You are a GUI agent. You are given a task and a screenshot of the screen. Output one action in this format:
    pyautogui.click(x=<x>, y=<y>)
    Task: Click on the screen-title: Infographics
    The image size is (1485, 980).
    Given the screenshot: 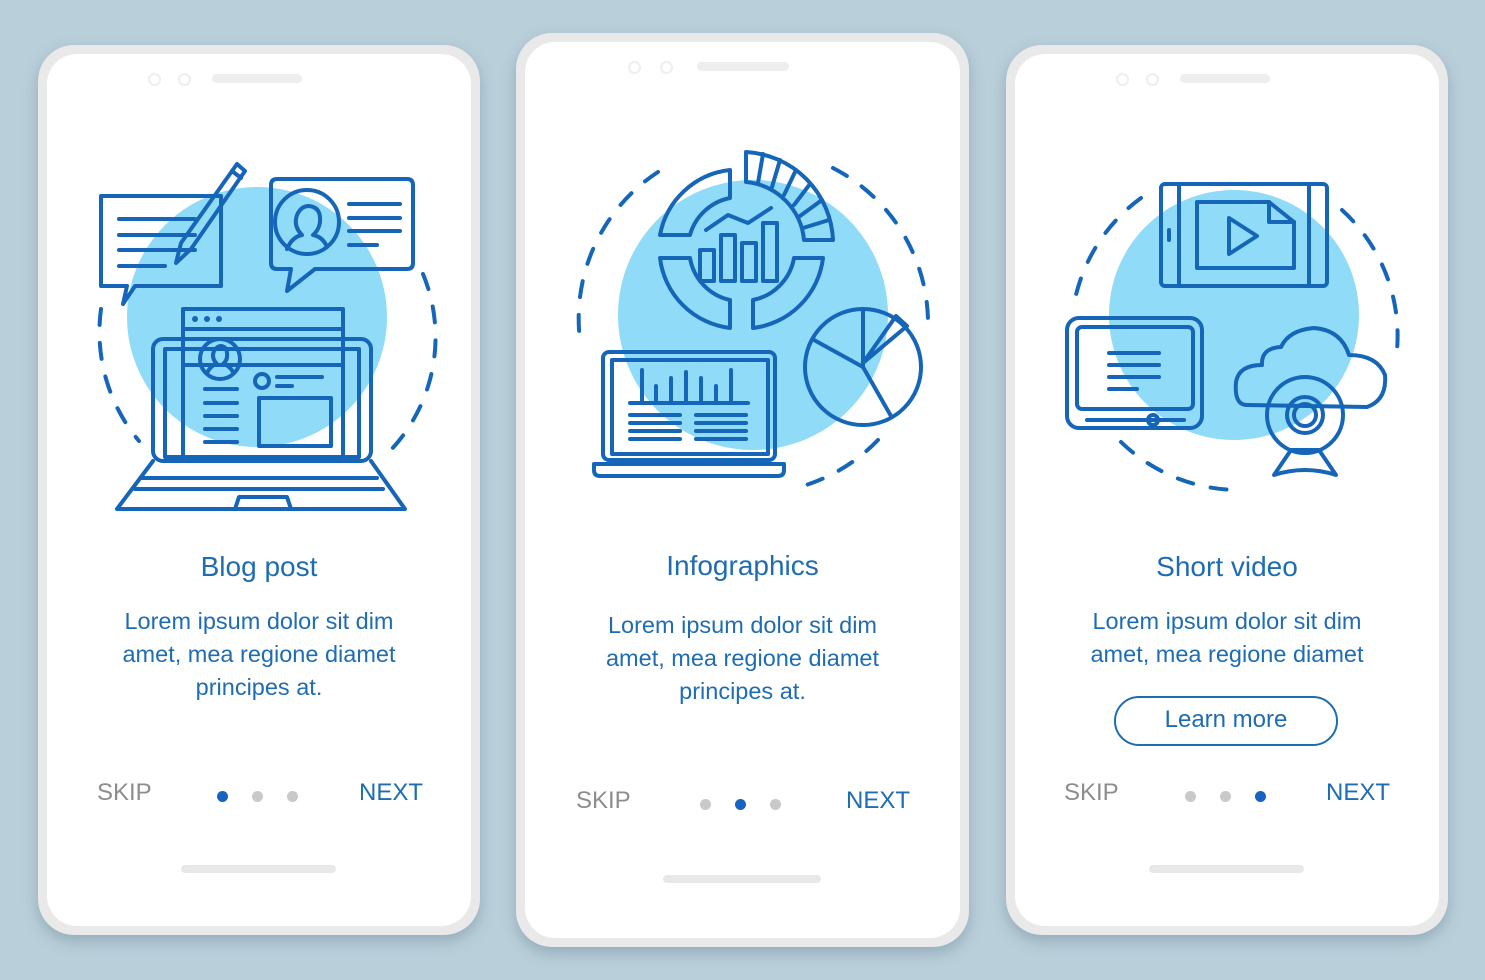 What is the action you would take?
    pyautogui.click(x=742, y=565)
    